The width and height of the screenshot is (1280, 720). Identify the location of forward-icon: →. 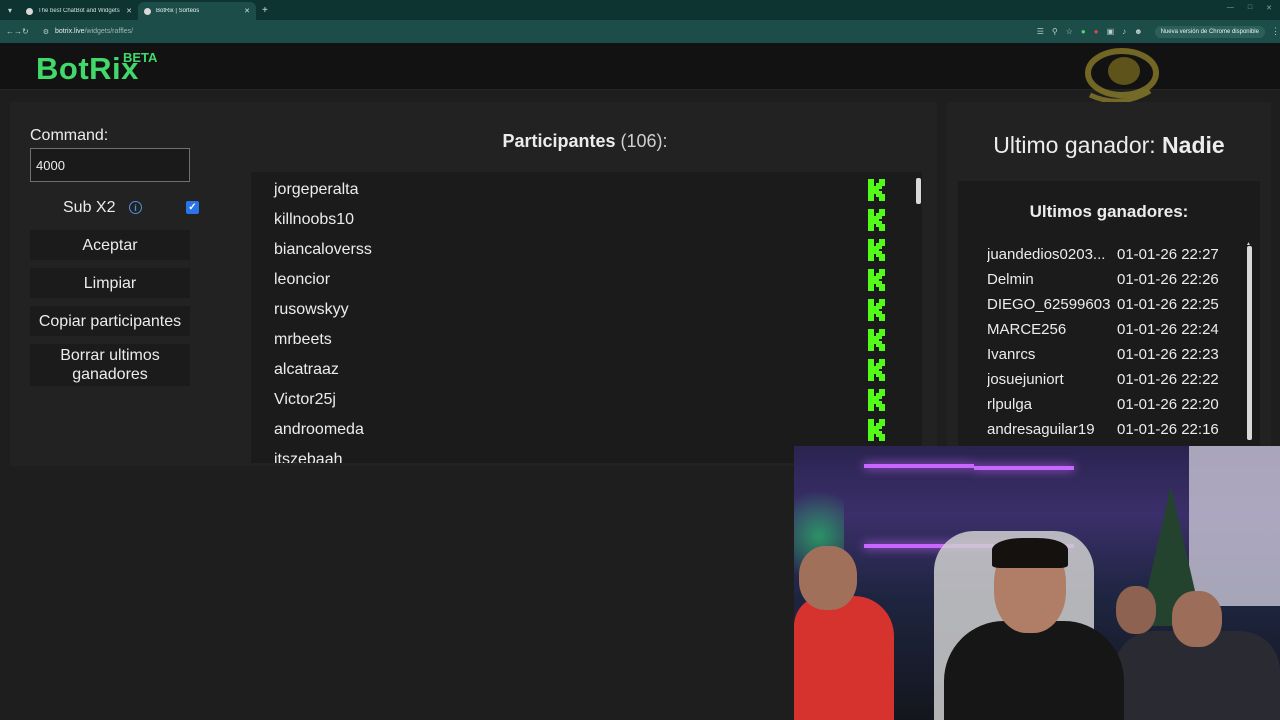
(18, 31).